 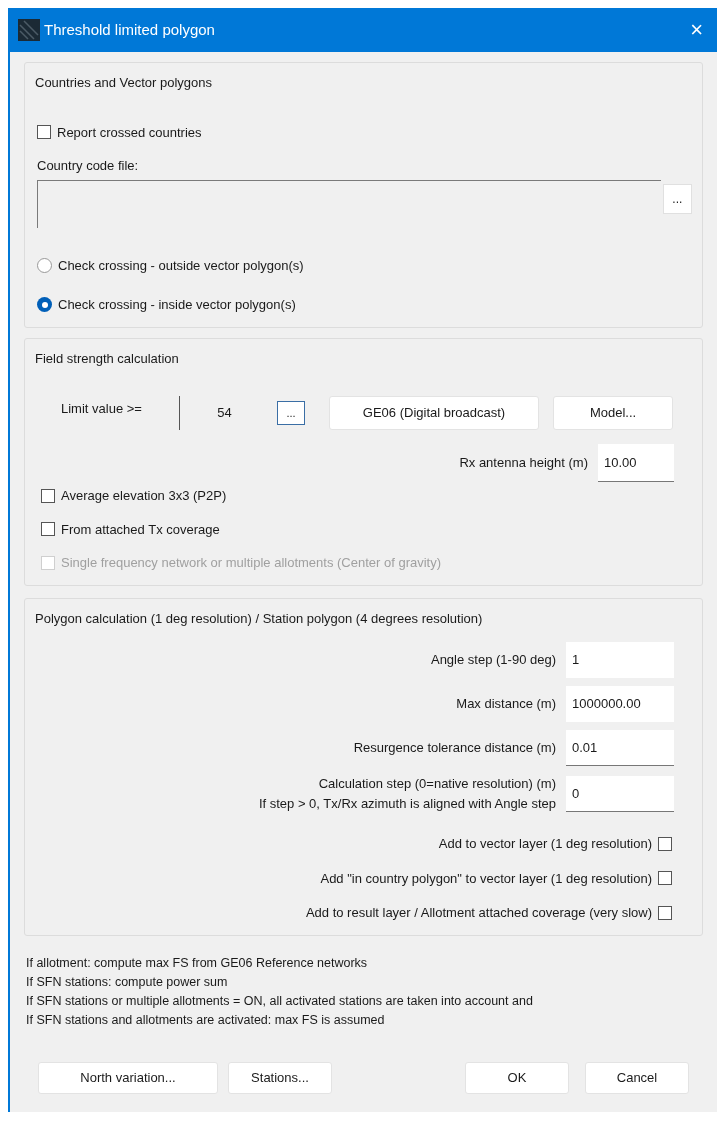 What do you see at coordinates (129, 132) in the screenshot?
I see `checkbox-label: Report crossed countries` at bounding box center [129, 132].